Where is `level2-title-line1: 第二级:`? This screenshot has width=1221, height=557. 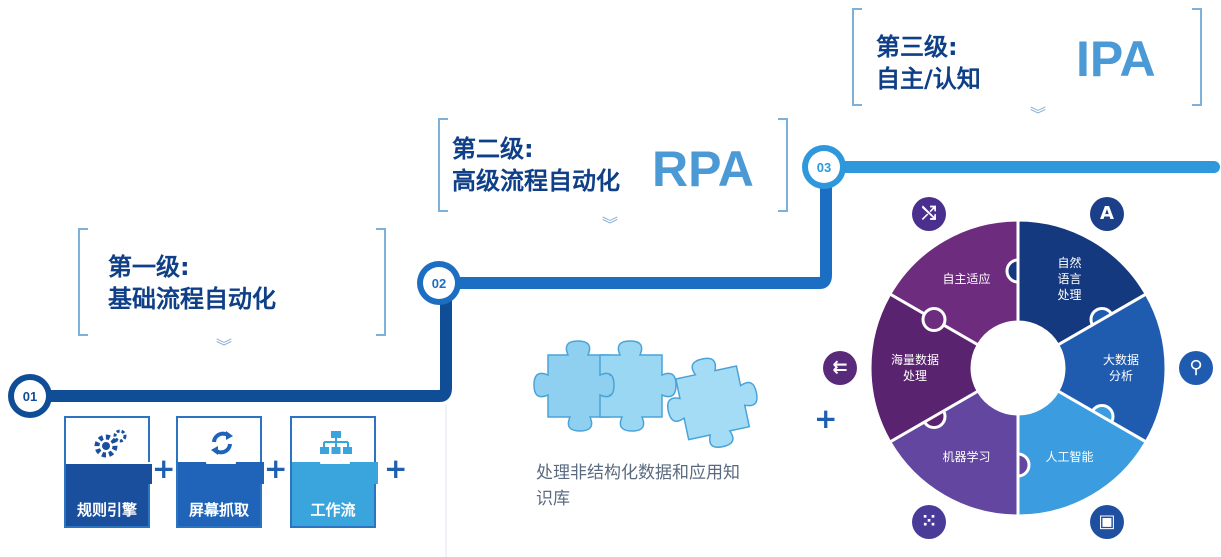
level2-title-line1: 第二级: is located at coordinates (493, 149).